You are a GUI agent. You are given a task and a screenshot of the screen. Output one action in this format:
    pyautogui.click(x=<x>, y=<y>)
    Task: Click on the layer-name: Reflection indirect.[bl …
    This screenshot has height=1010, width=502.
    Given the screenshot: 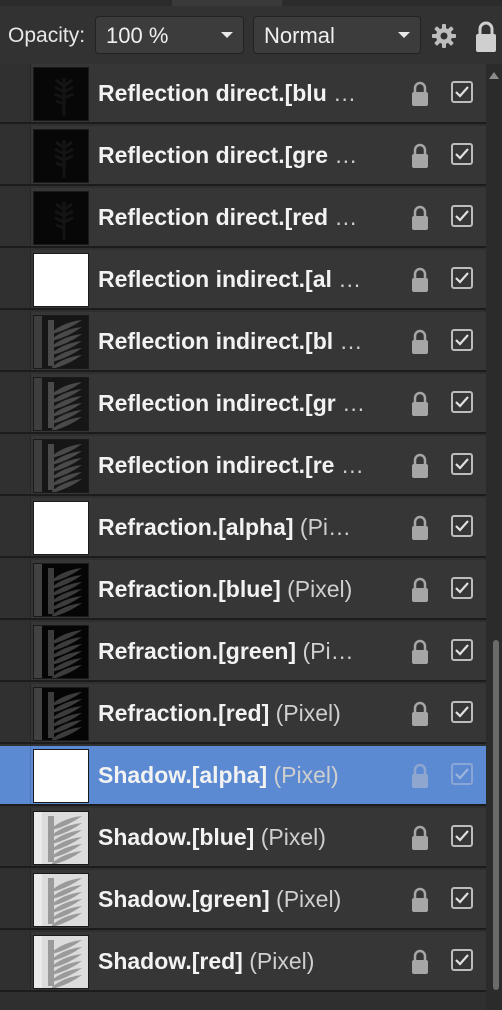 What is the action you would take?
    pyautogui.click(x=243, y=341)
    